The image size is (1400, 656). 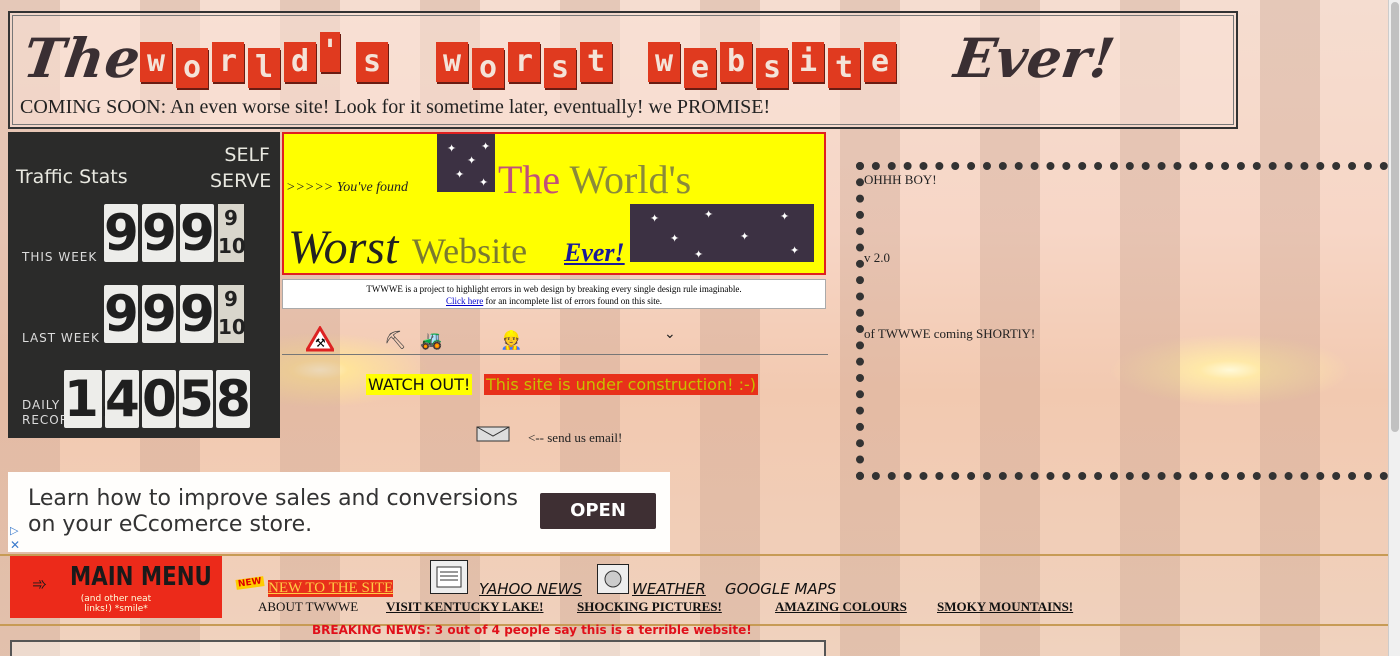 I want to click on watch-out-label: WATCH OUT!, so click(x=419, y=384).